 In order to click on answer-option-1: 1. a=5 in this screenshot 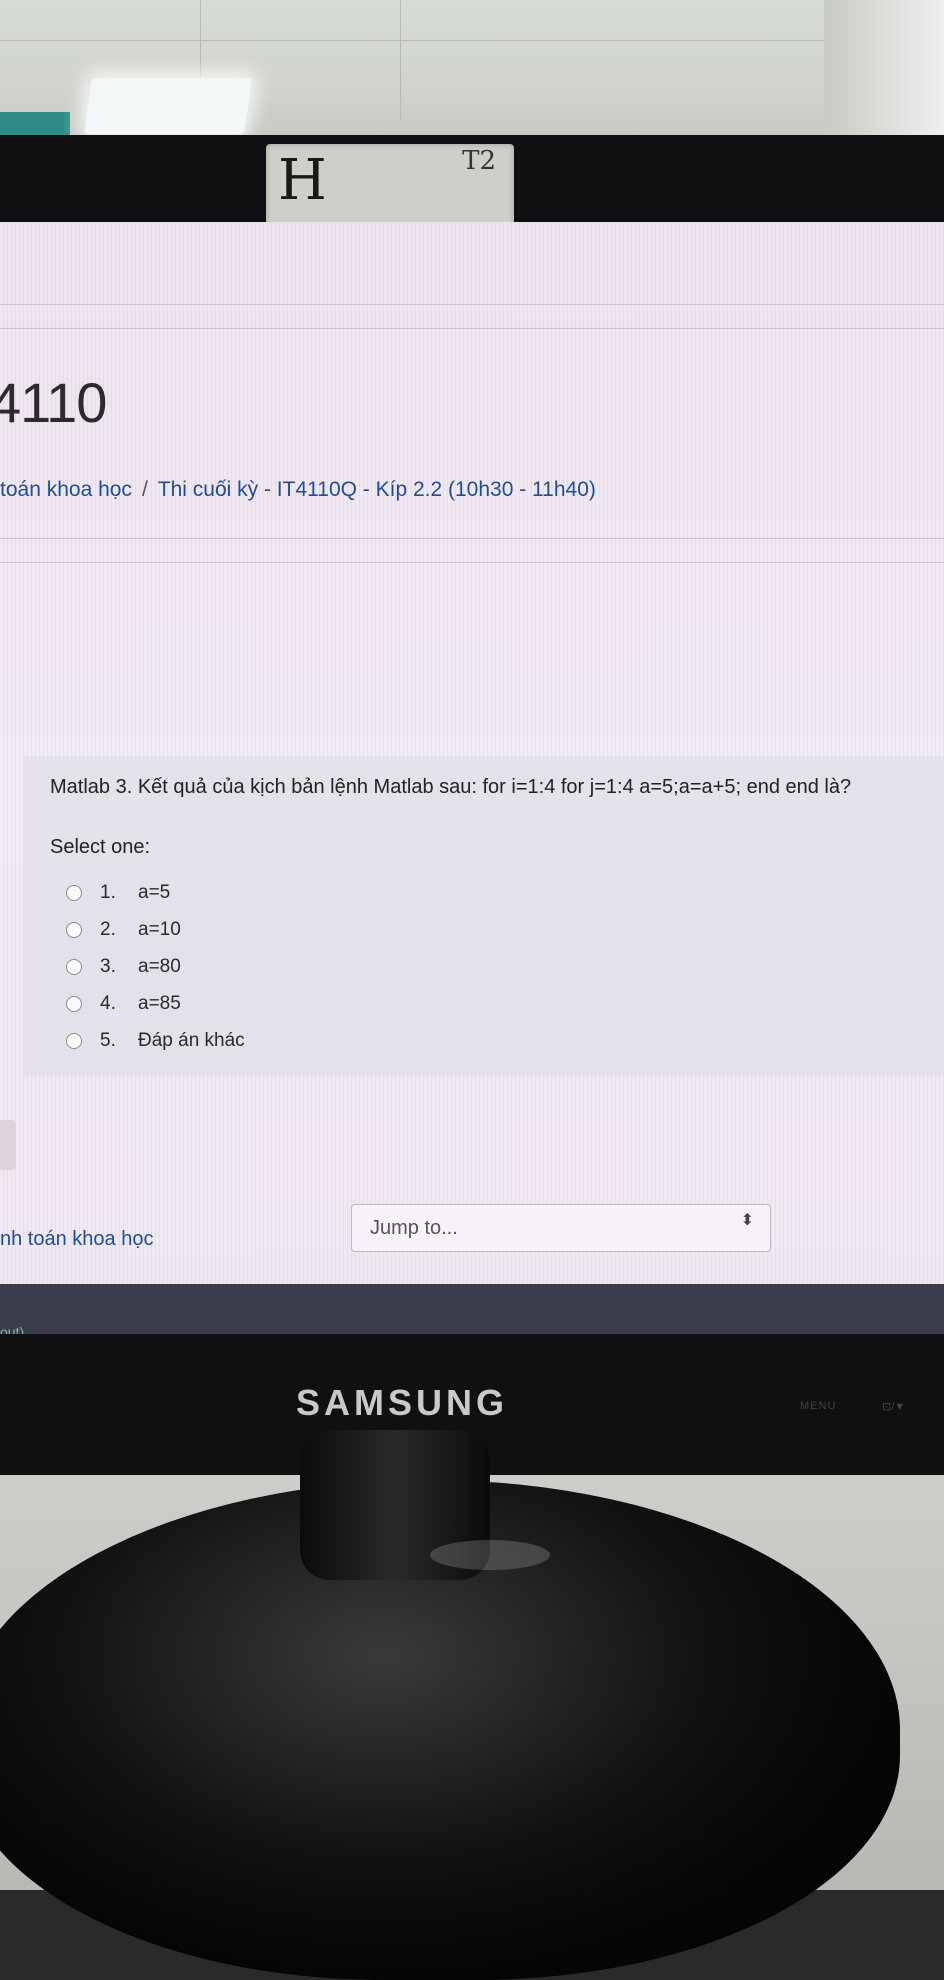, I will do `click(155, 892)`.